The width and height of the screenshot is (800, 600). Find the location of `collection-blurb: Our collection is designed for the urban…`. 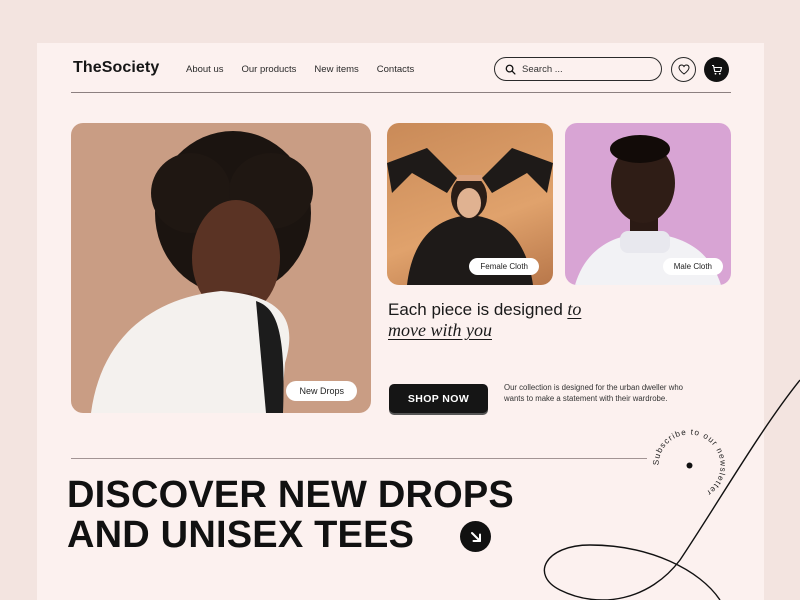

collection-blurb: Our collection is designed for the urban… is located at coordinates (593, 393).